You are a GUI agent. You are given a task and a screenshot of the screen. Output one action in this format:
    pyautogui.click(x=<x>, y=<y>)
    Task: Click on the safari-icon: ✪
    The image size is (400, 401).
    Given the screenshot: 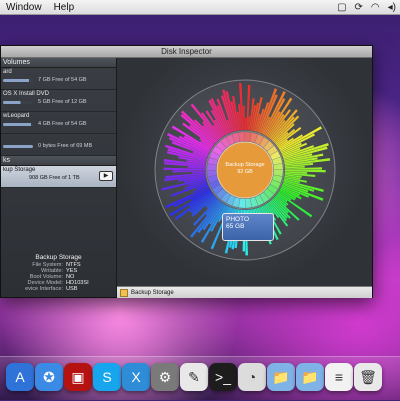 What is the action you would take?
    pyautogui.click(x=49, y=377)
    